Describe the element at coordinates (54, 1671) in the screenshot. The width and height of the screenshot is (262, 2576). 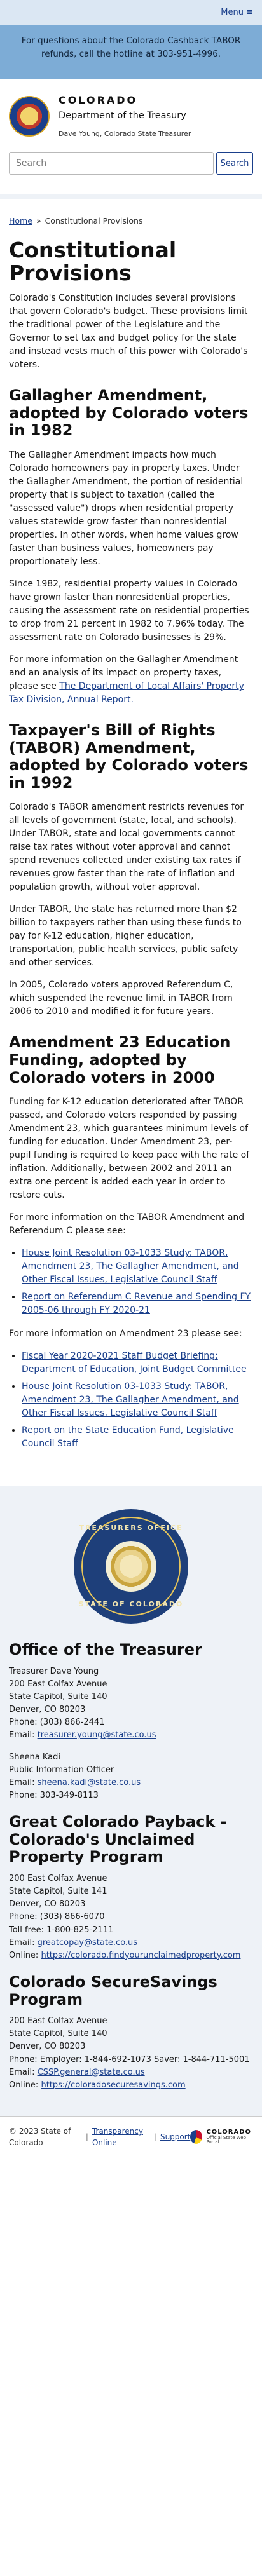
I see `office-name: Treasurer Dave Young` at that location.